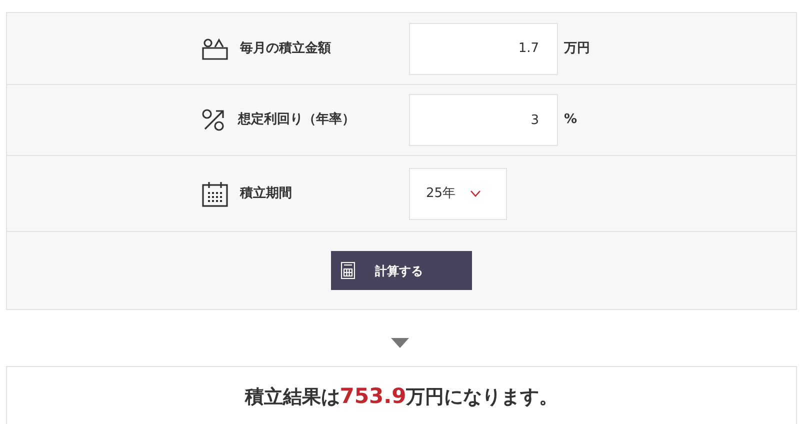 This screenshot has width=800, height=424. Describe the element at coordinates (400, 343) in the screenshot. I see `down-triangle-icon` at that location.